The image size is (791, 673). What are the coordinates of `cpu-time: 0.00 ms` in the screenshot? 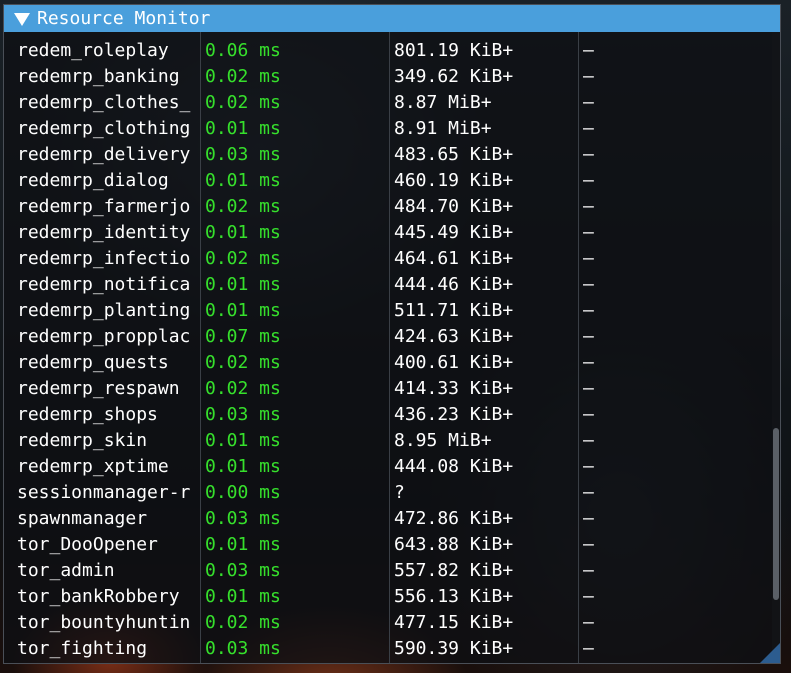 It's located at (243, 492).